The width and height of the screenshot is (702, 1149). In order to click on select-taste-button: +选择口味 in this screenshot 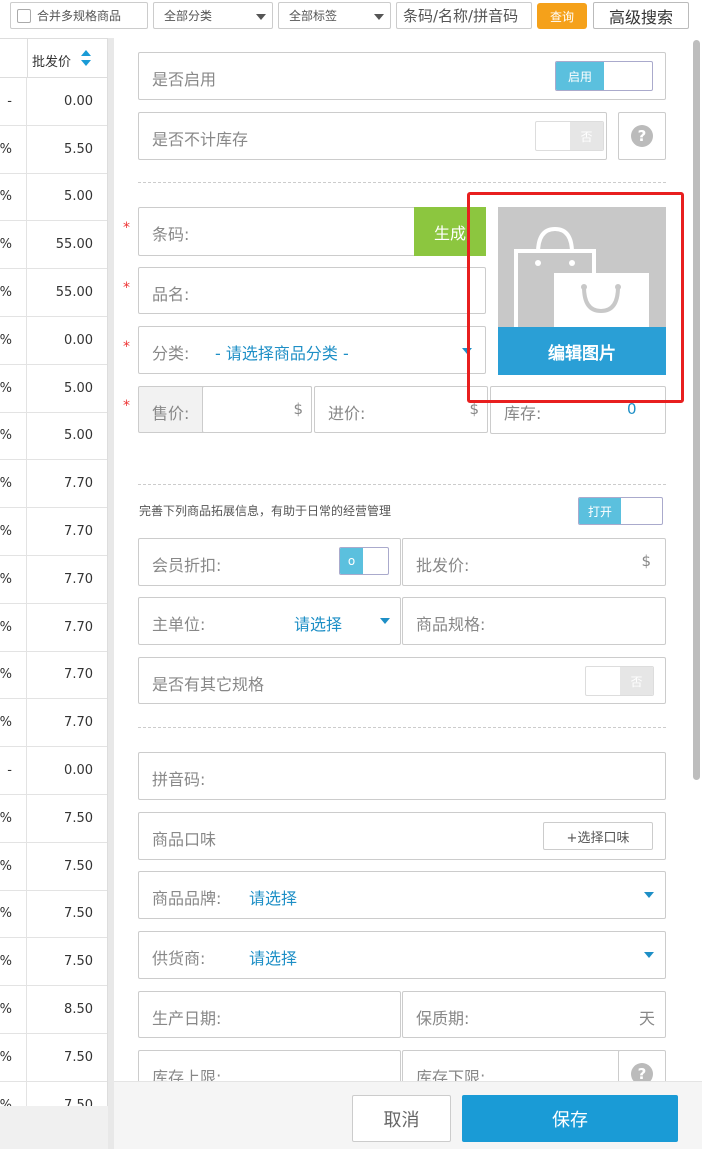, I will do `click(598, 836)`.